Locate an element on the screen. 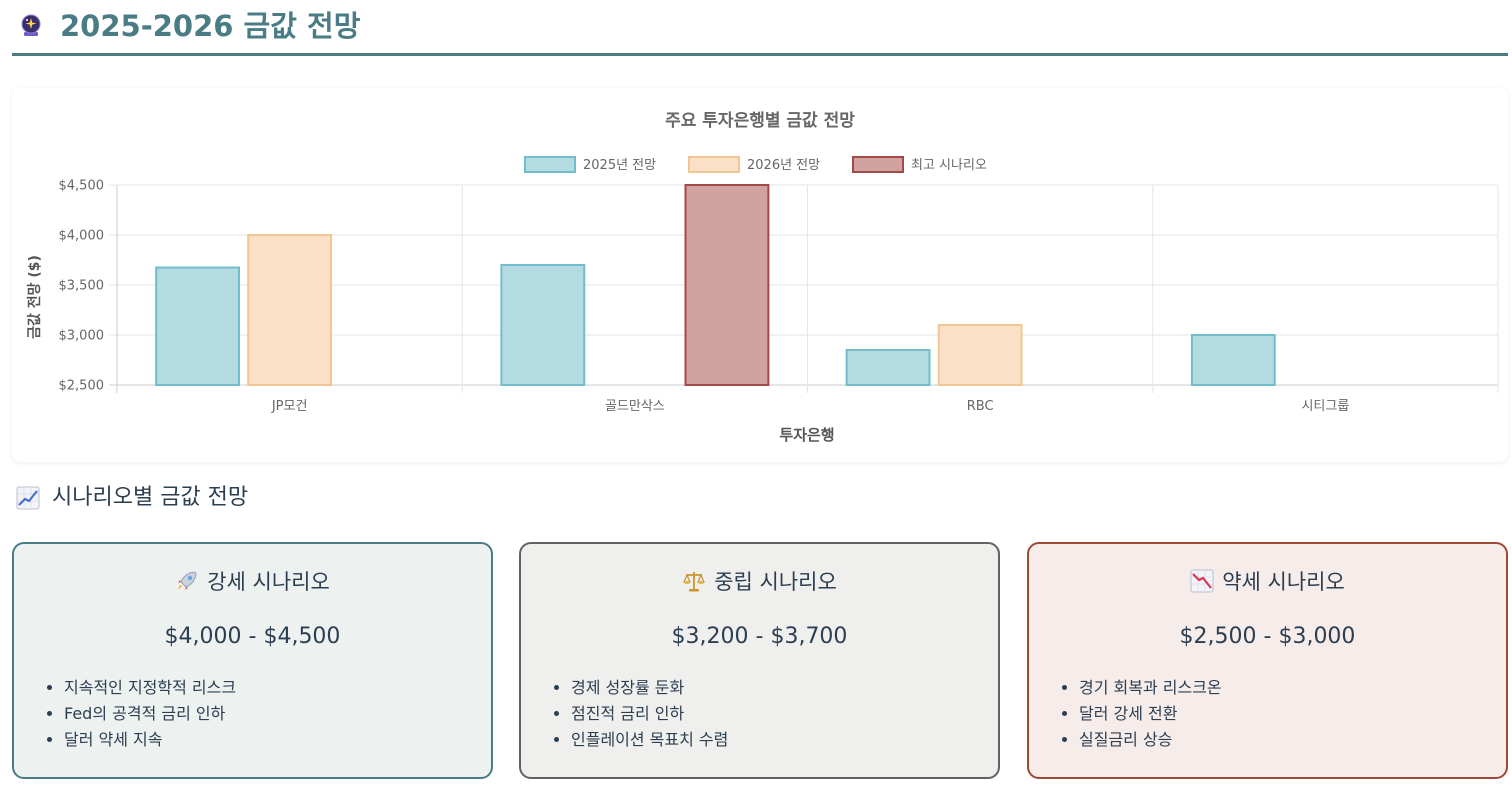 Image resolution: width=1512 pixels, height=785 pixels. x-tick-label: 골드만삭스 is located at coordinates (635, 406).